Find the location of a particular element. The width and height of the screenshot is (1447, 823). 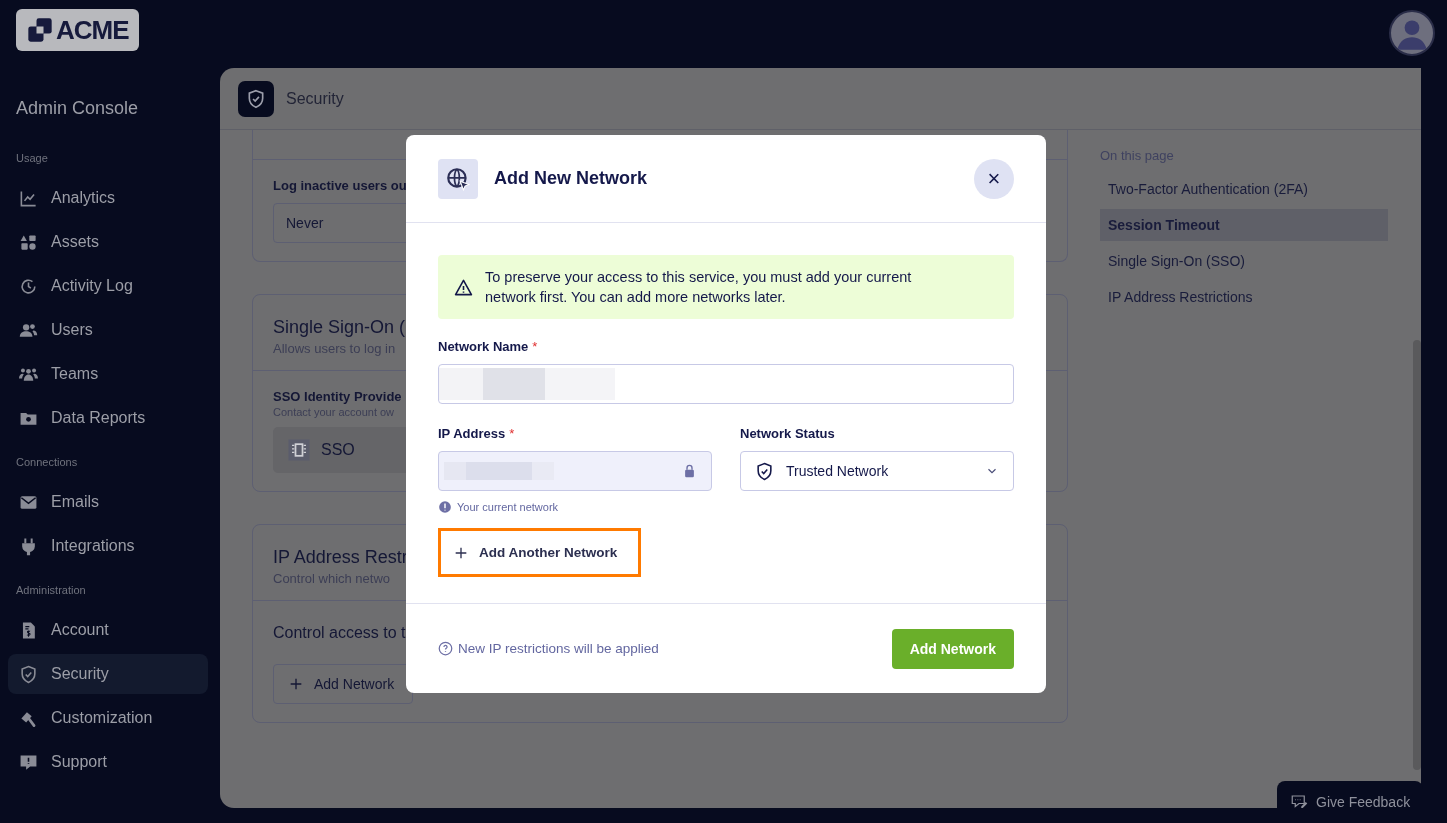

field-label: Network Status is located at coordinates (788, 433).